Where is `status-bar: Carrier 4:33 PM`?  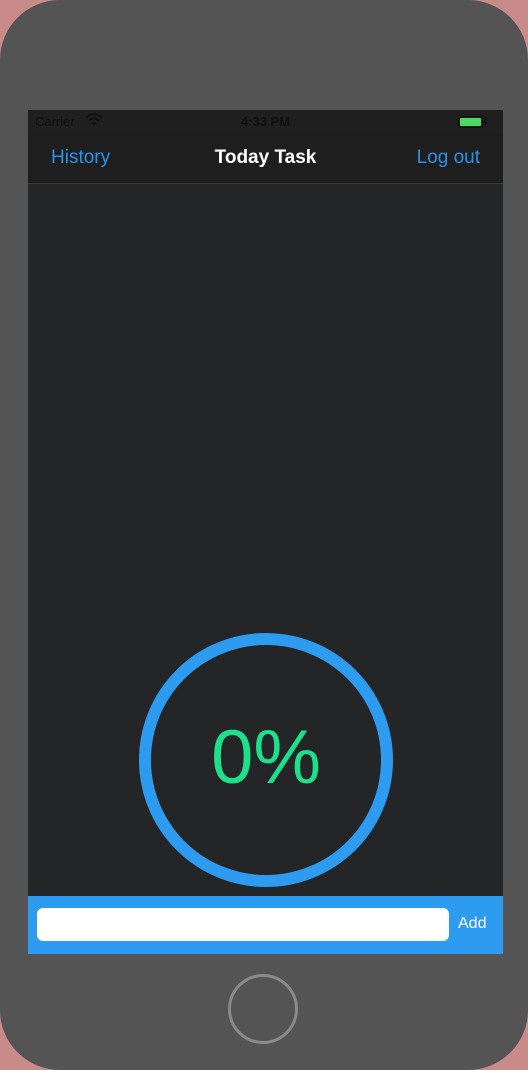 status-bar: Carrier 4:33 PM is located at coordinates (265, 122).